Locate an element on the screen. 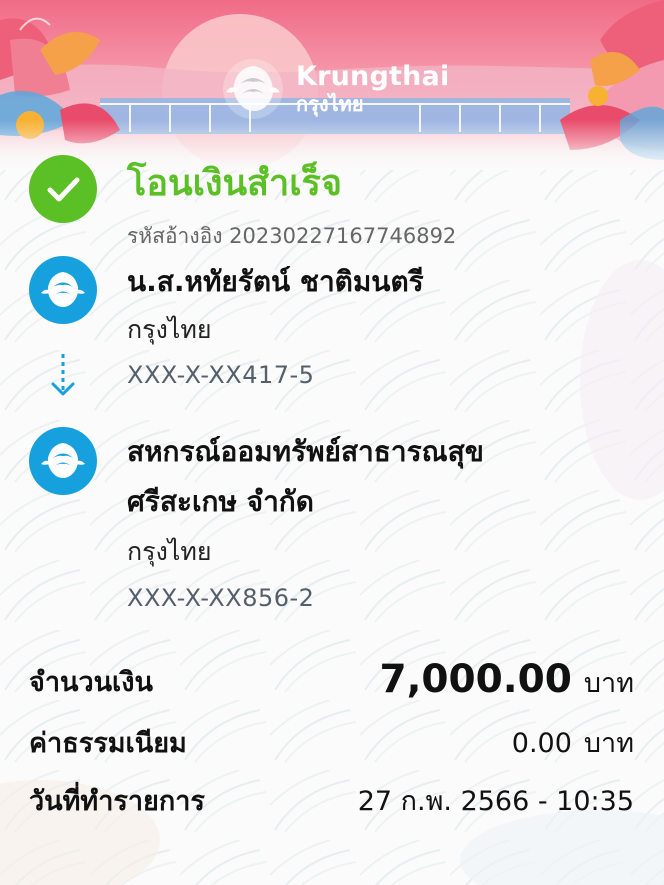 Image resolution: width=664 pixels, height=885 pixels. fee-unit: บาท is located at coordinates (608, 743).